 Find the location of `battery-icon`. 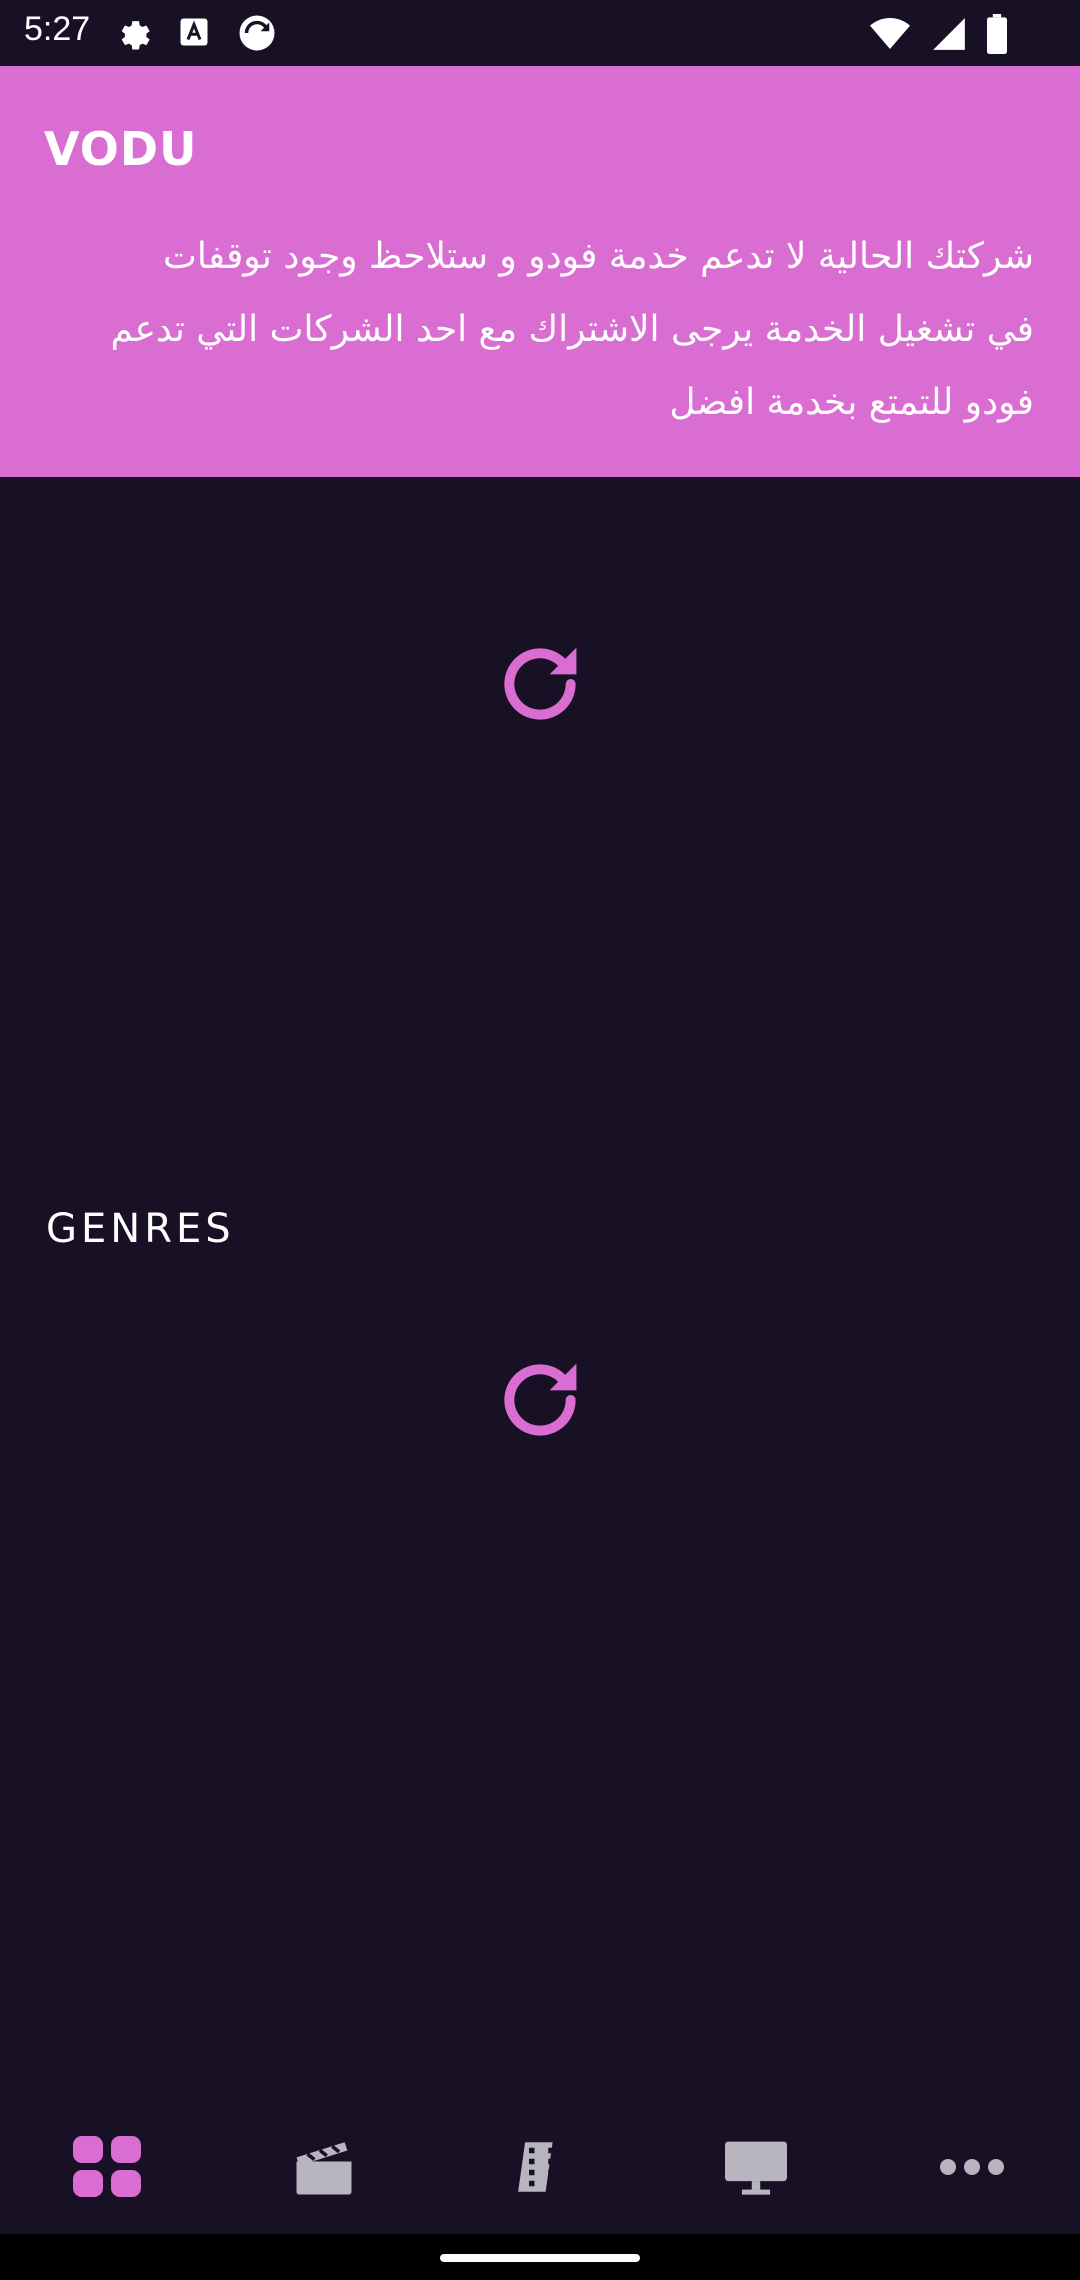

battery-icon is located at coordinates (997, 34).